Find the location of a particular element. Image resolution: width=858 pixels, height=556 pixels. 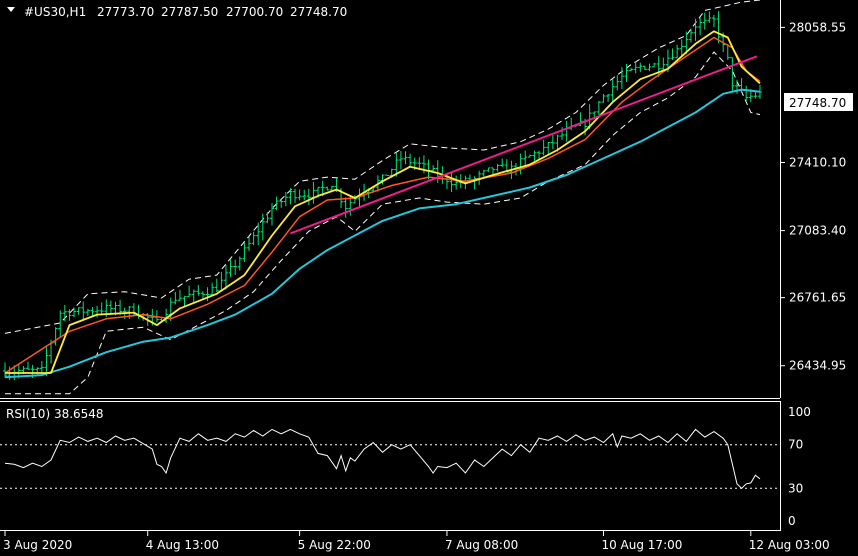

rsi-tick-label: 70 is located at coordinates (795, 445).